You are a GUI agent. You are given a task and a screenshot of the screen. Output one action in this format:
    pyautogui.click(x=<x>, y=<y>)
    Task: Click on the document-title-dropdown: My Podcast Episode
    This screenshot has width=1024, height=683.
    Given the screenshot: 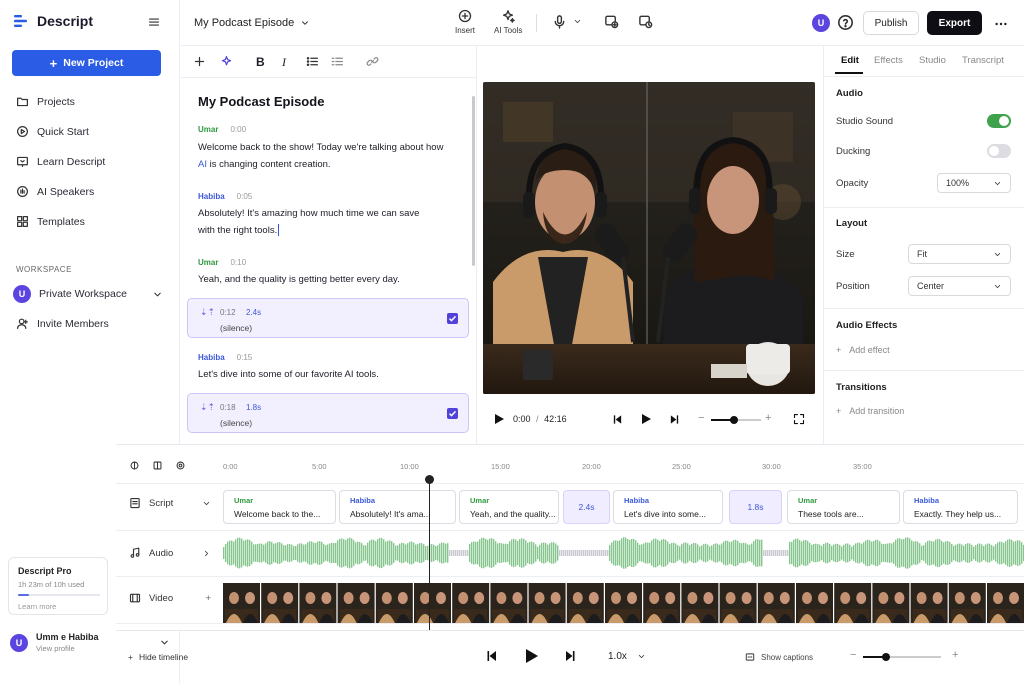 What is the action you would take?
    pyautogui.click(x=252, y=23)
    